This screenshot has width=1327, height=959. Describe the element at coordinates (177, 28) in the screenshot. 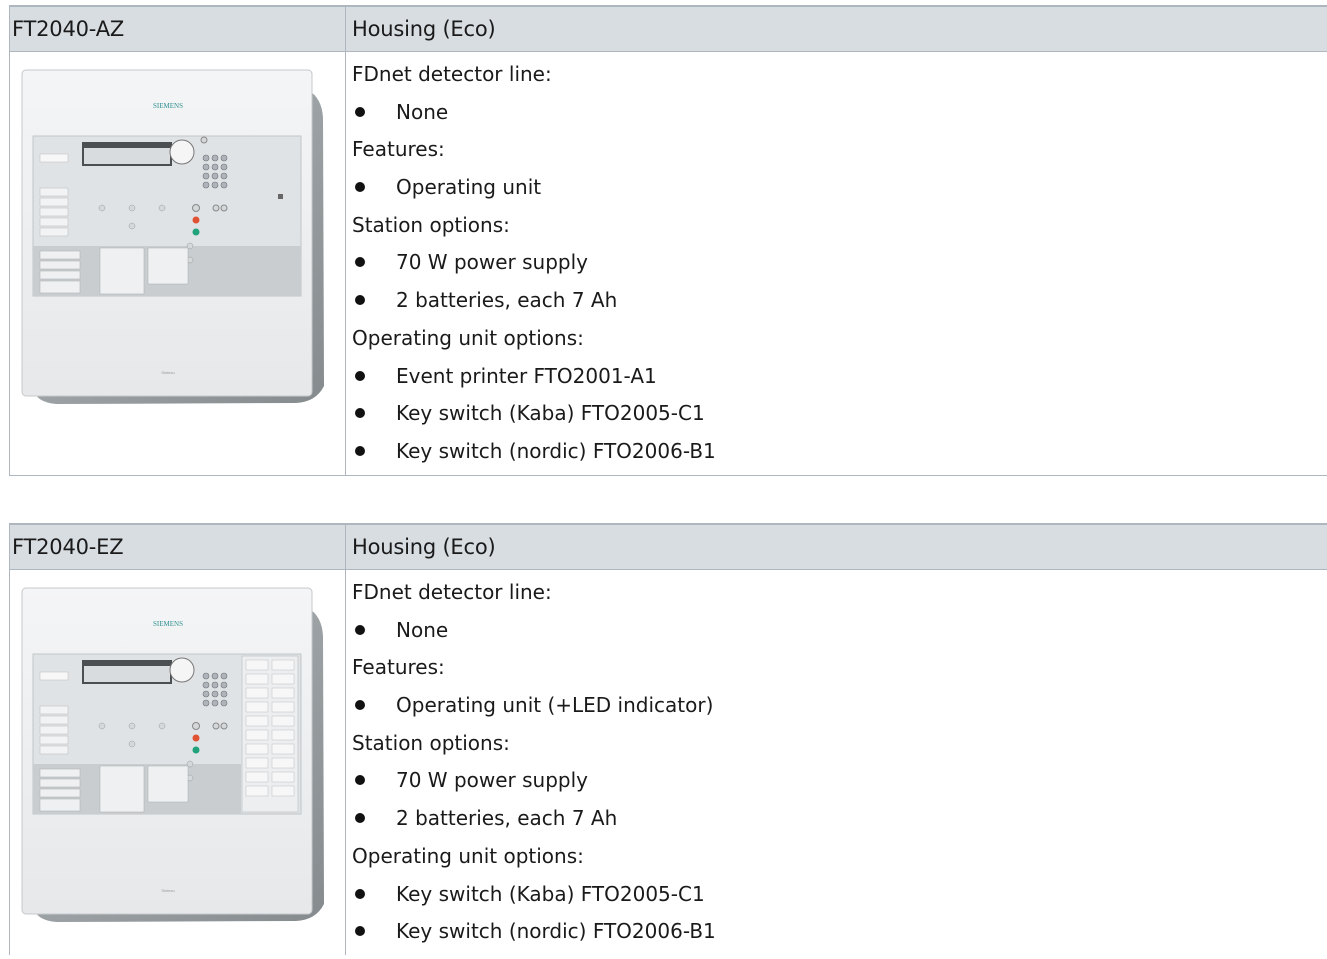

I see `model-name-cell: FT2040-AZ` at that location.